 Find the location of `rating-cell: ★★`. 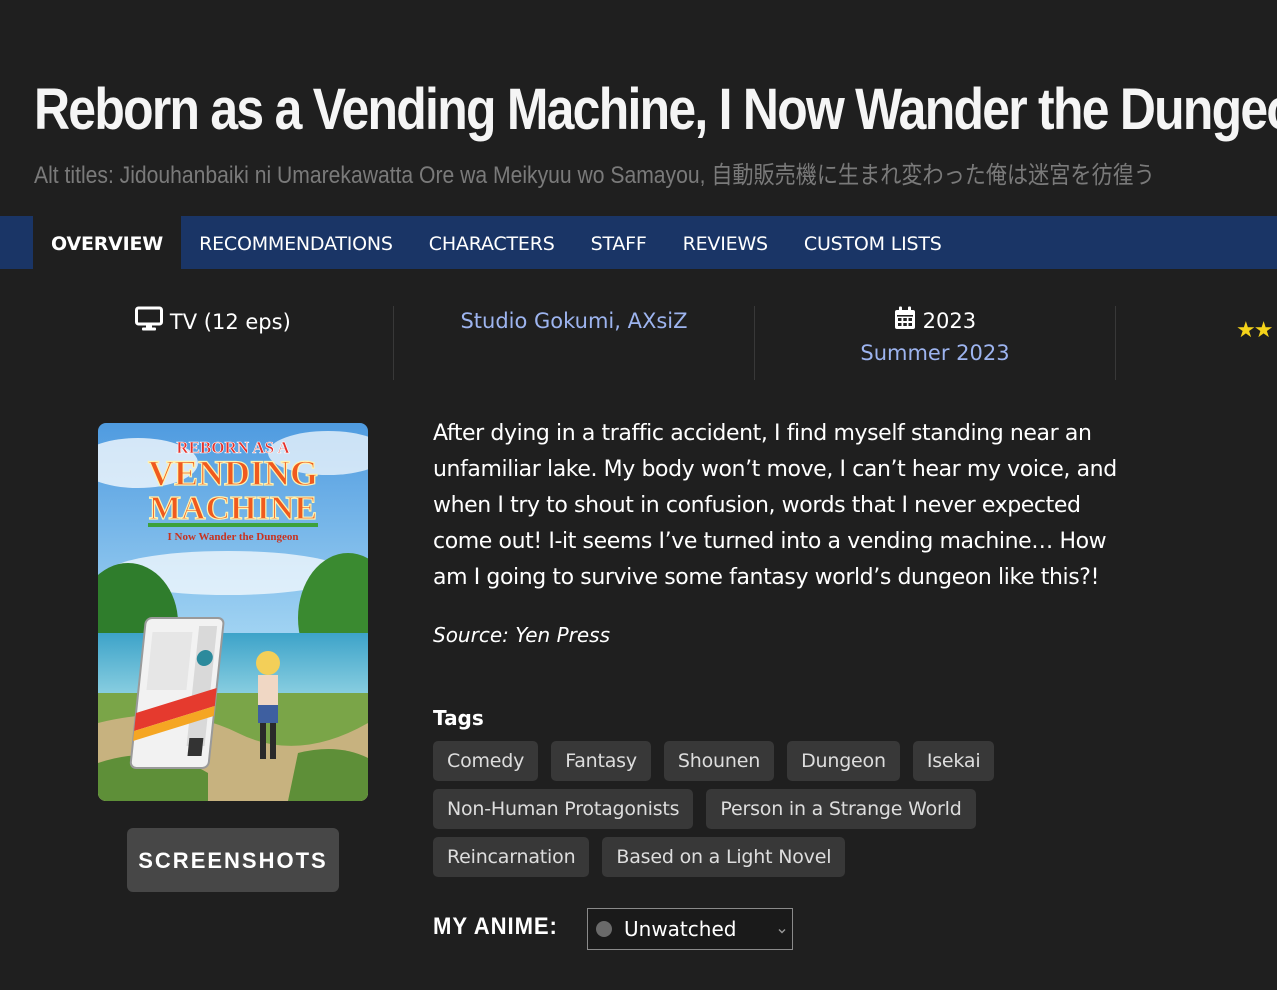

rating-cell: ★★ is located at coordinates (1196, 343).